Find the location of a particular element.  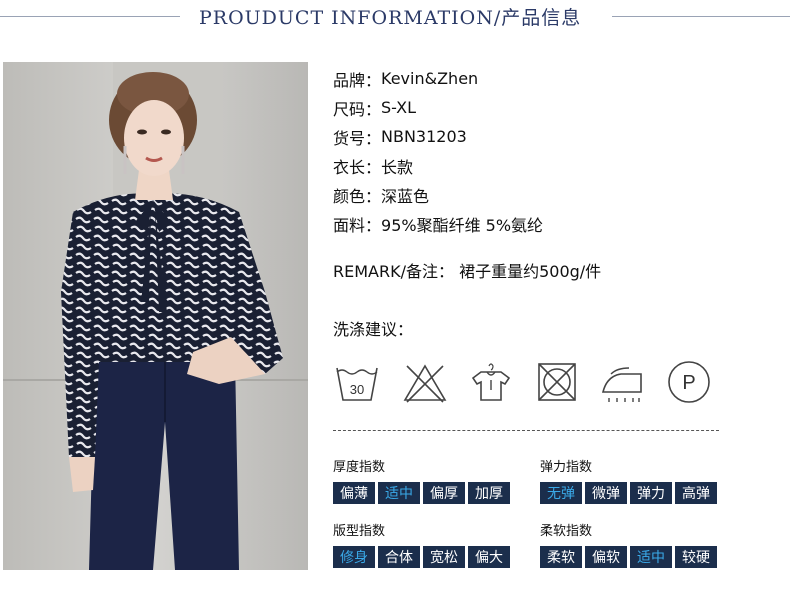

spec-value: Kevin&Zhen is located at coordinates (430, 78).